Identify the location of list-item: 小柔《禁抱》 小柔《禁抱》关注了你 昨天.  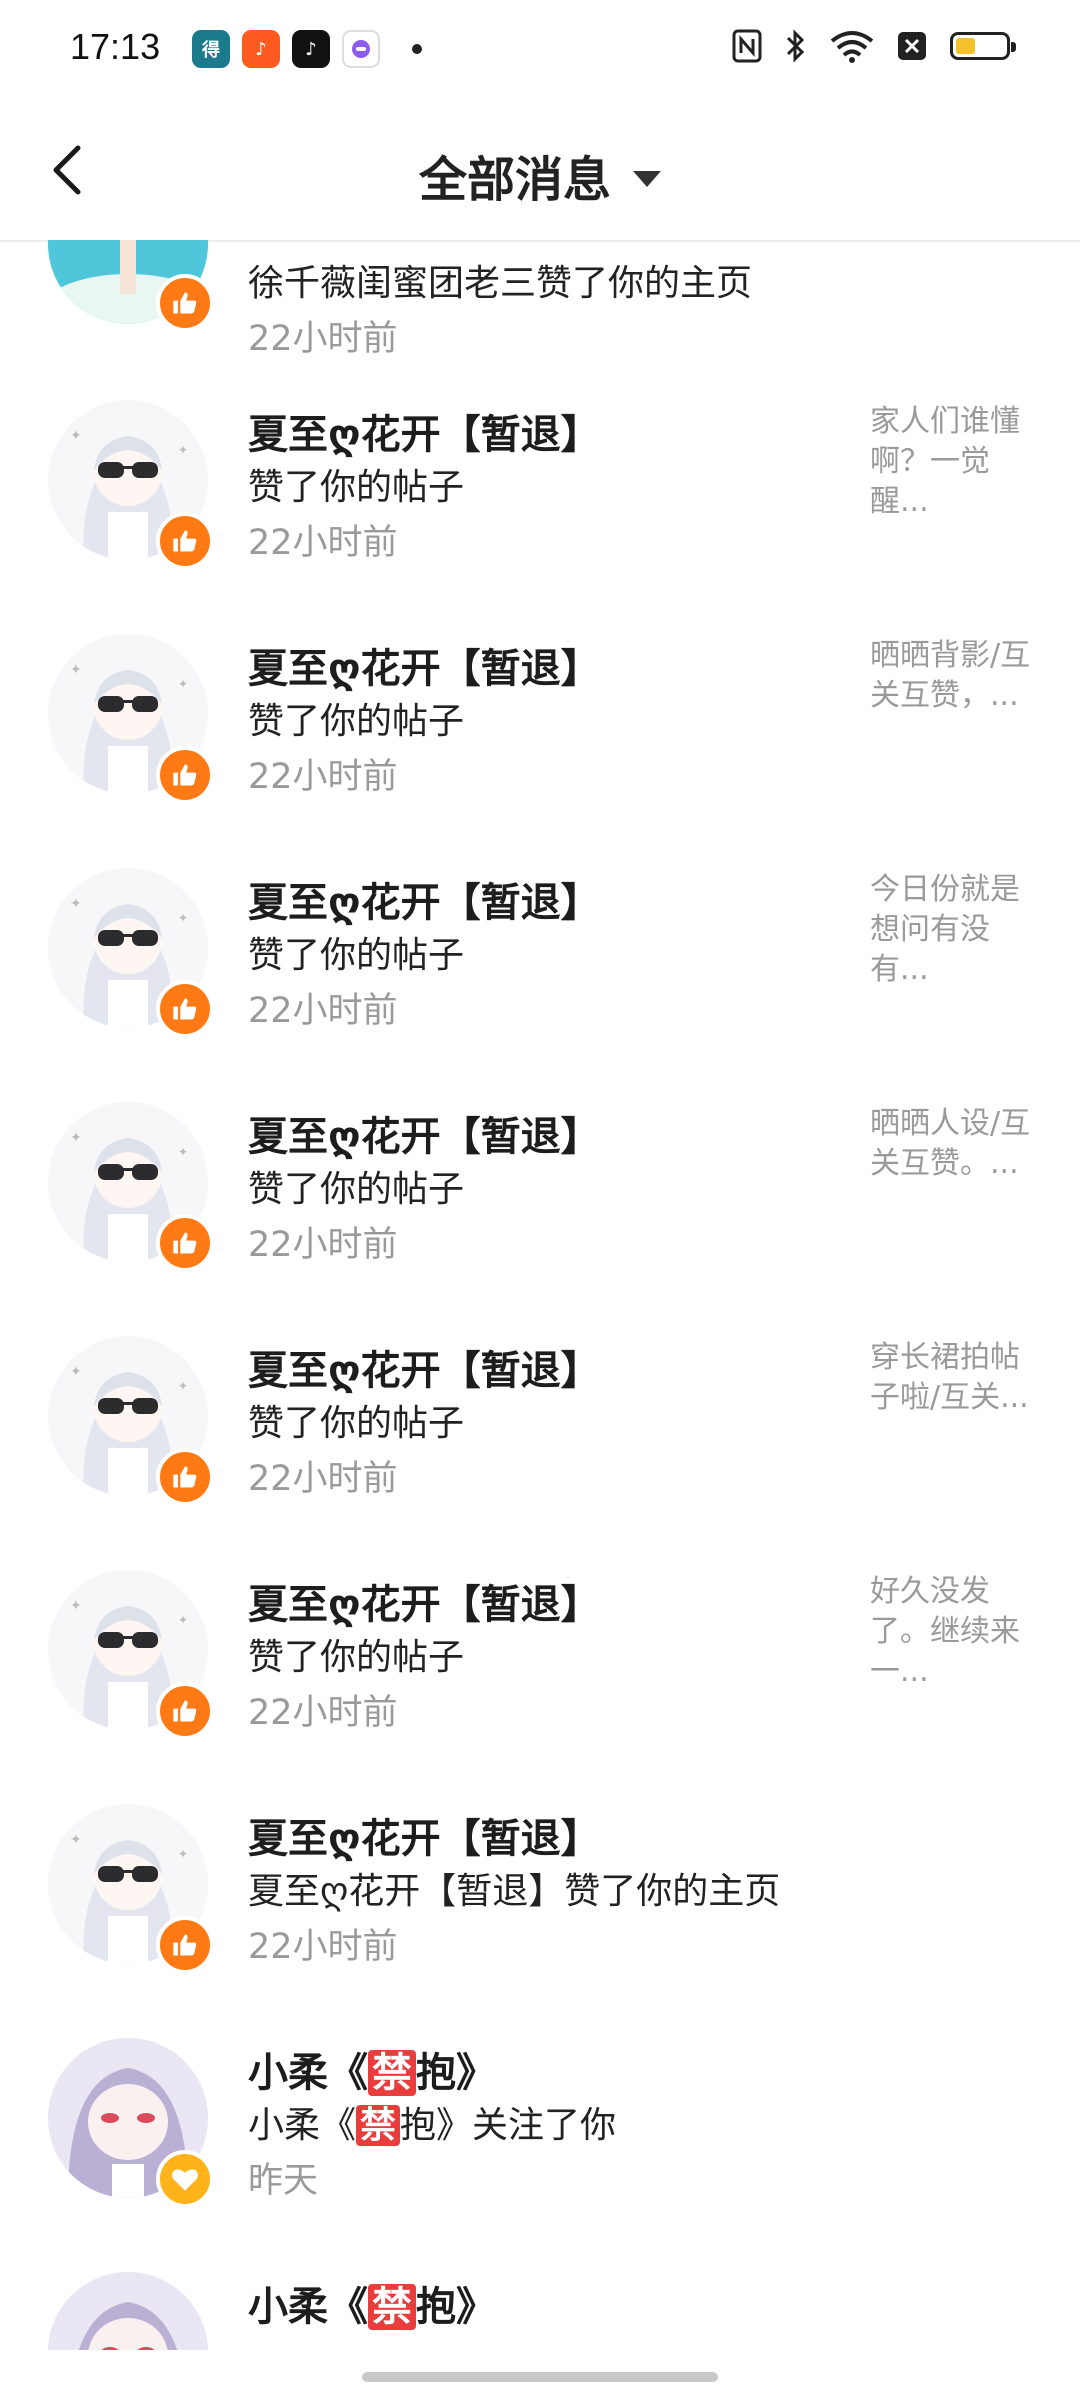
(540, 2117).